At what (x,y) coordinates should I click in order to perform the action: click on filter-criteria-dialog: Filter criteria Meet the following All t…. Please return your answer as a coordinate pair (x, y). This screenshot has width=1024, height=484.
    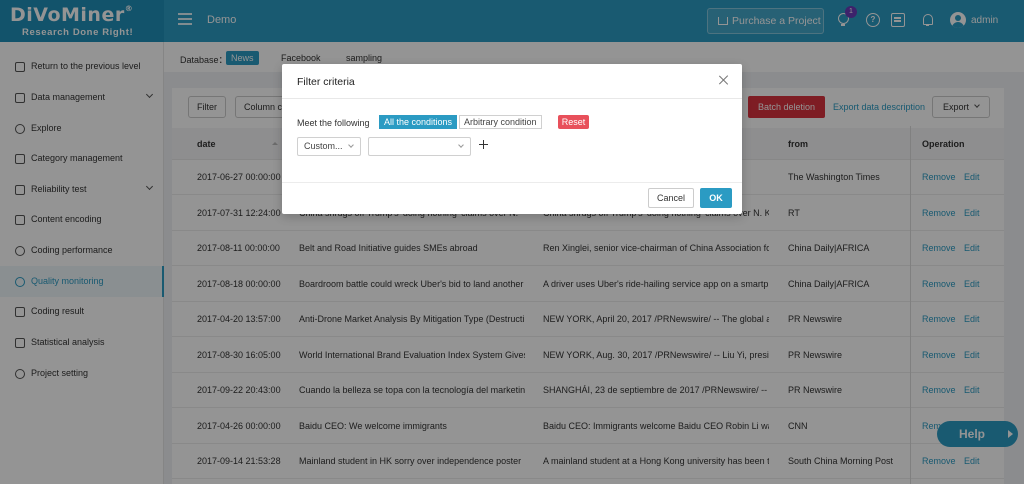
    Looking at the image, I should click on (512, 139).